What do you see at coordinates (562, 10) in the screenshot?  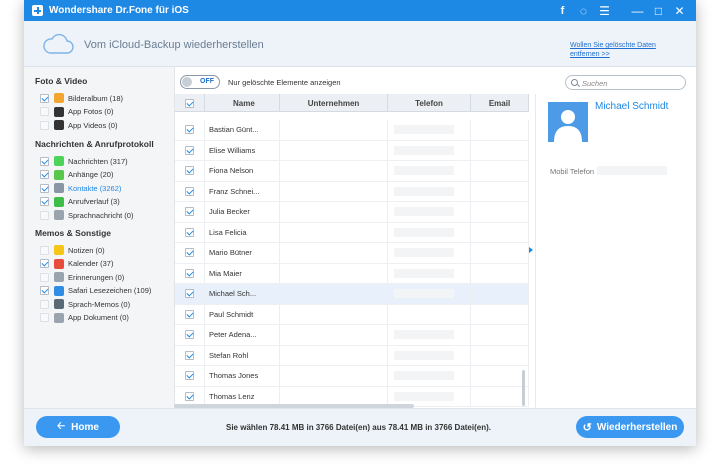 I see `facebook-icon: f` at bounding box center [562, 10].